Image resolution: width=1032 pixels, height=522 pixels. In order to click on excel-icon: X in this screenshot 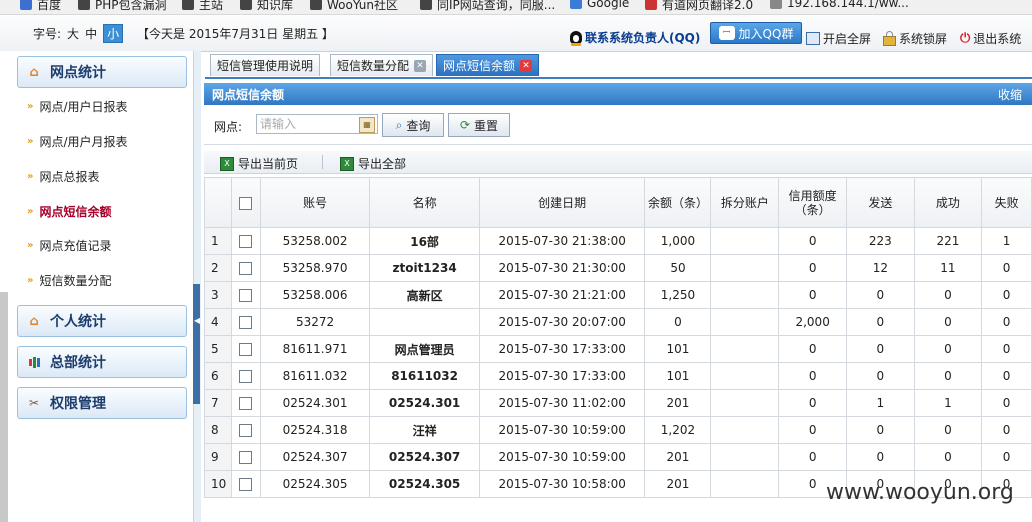, I will do `click(347, 163)`.